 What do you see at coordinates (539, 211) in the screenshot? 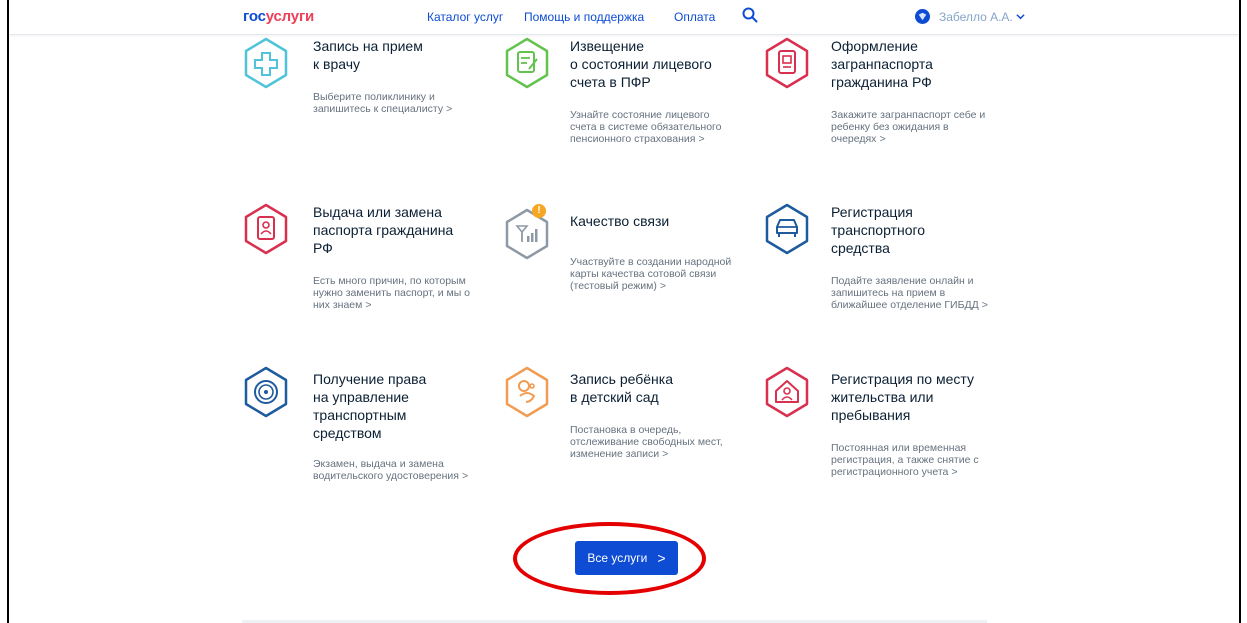
I see `notification-badge: !` at bounding box center [539, 211].